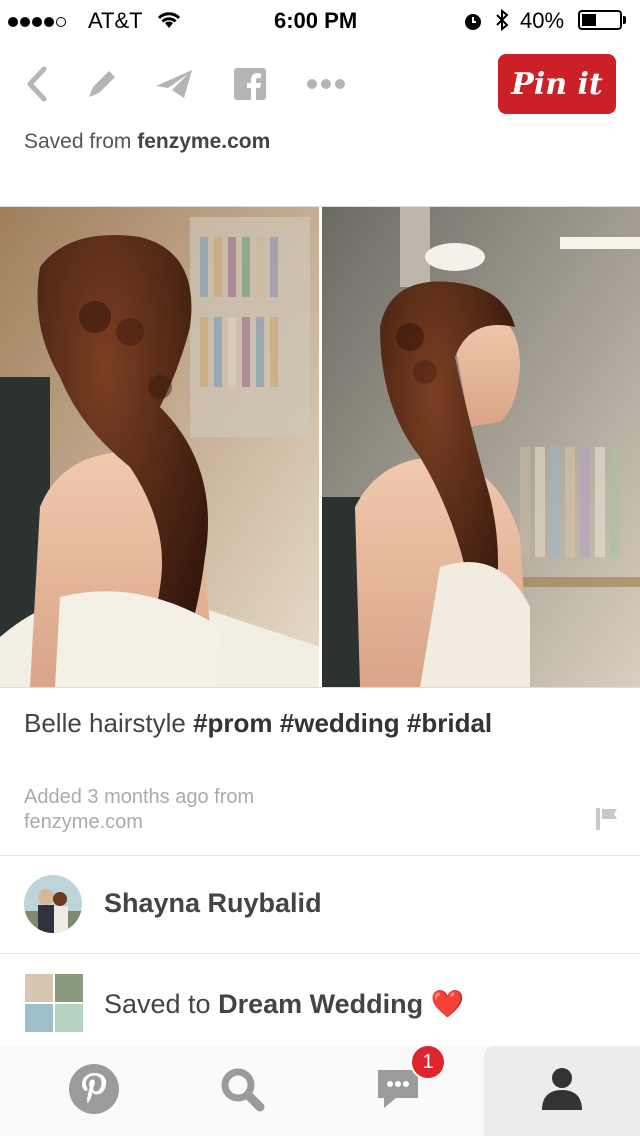  What do you see at coordinates (139, 822) in the screenshot?
I see `added-line2: fenzyme.com` at bounding box center [139, 822].